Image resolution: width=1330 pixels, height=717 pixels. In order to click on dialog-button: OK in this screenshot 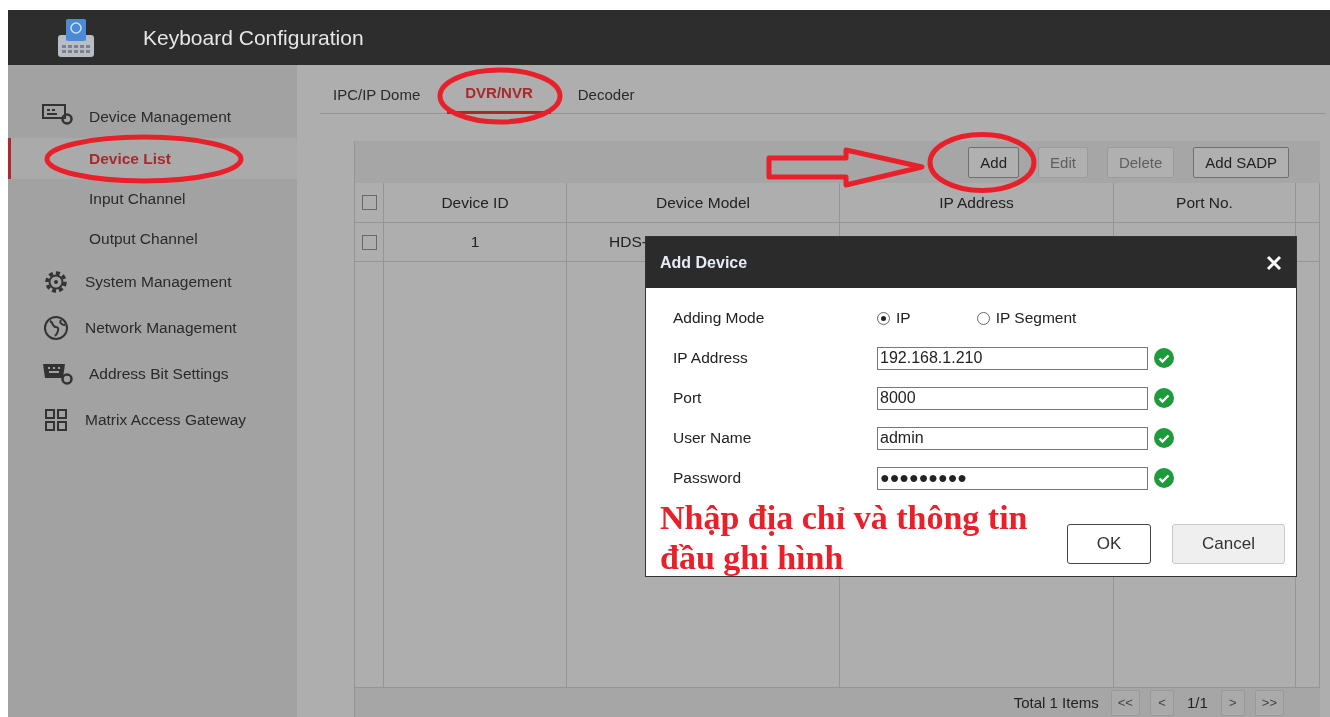, I will do `click(1109, 544)`.